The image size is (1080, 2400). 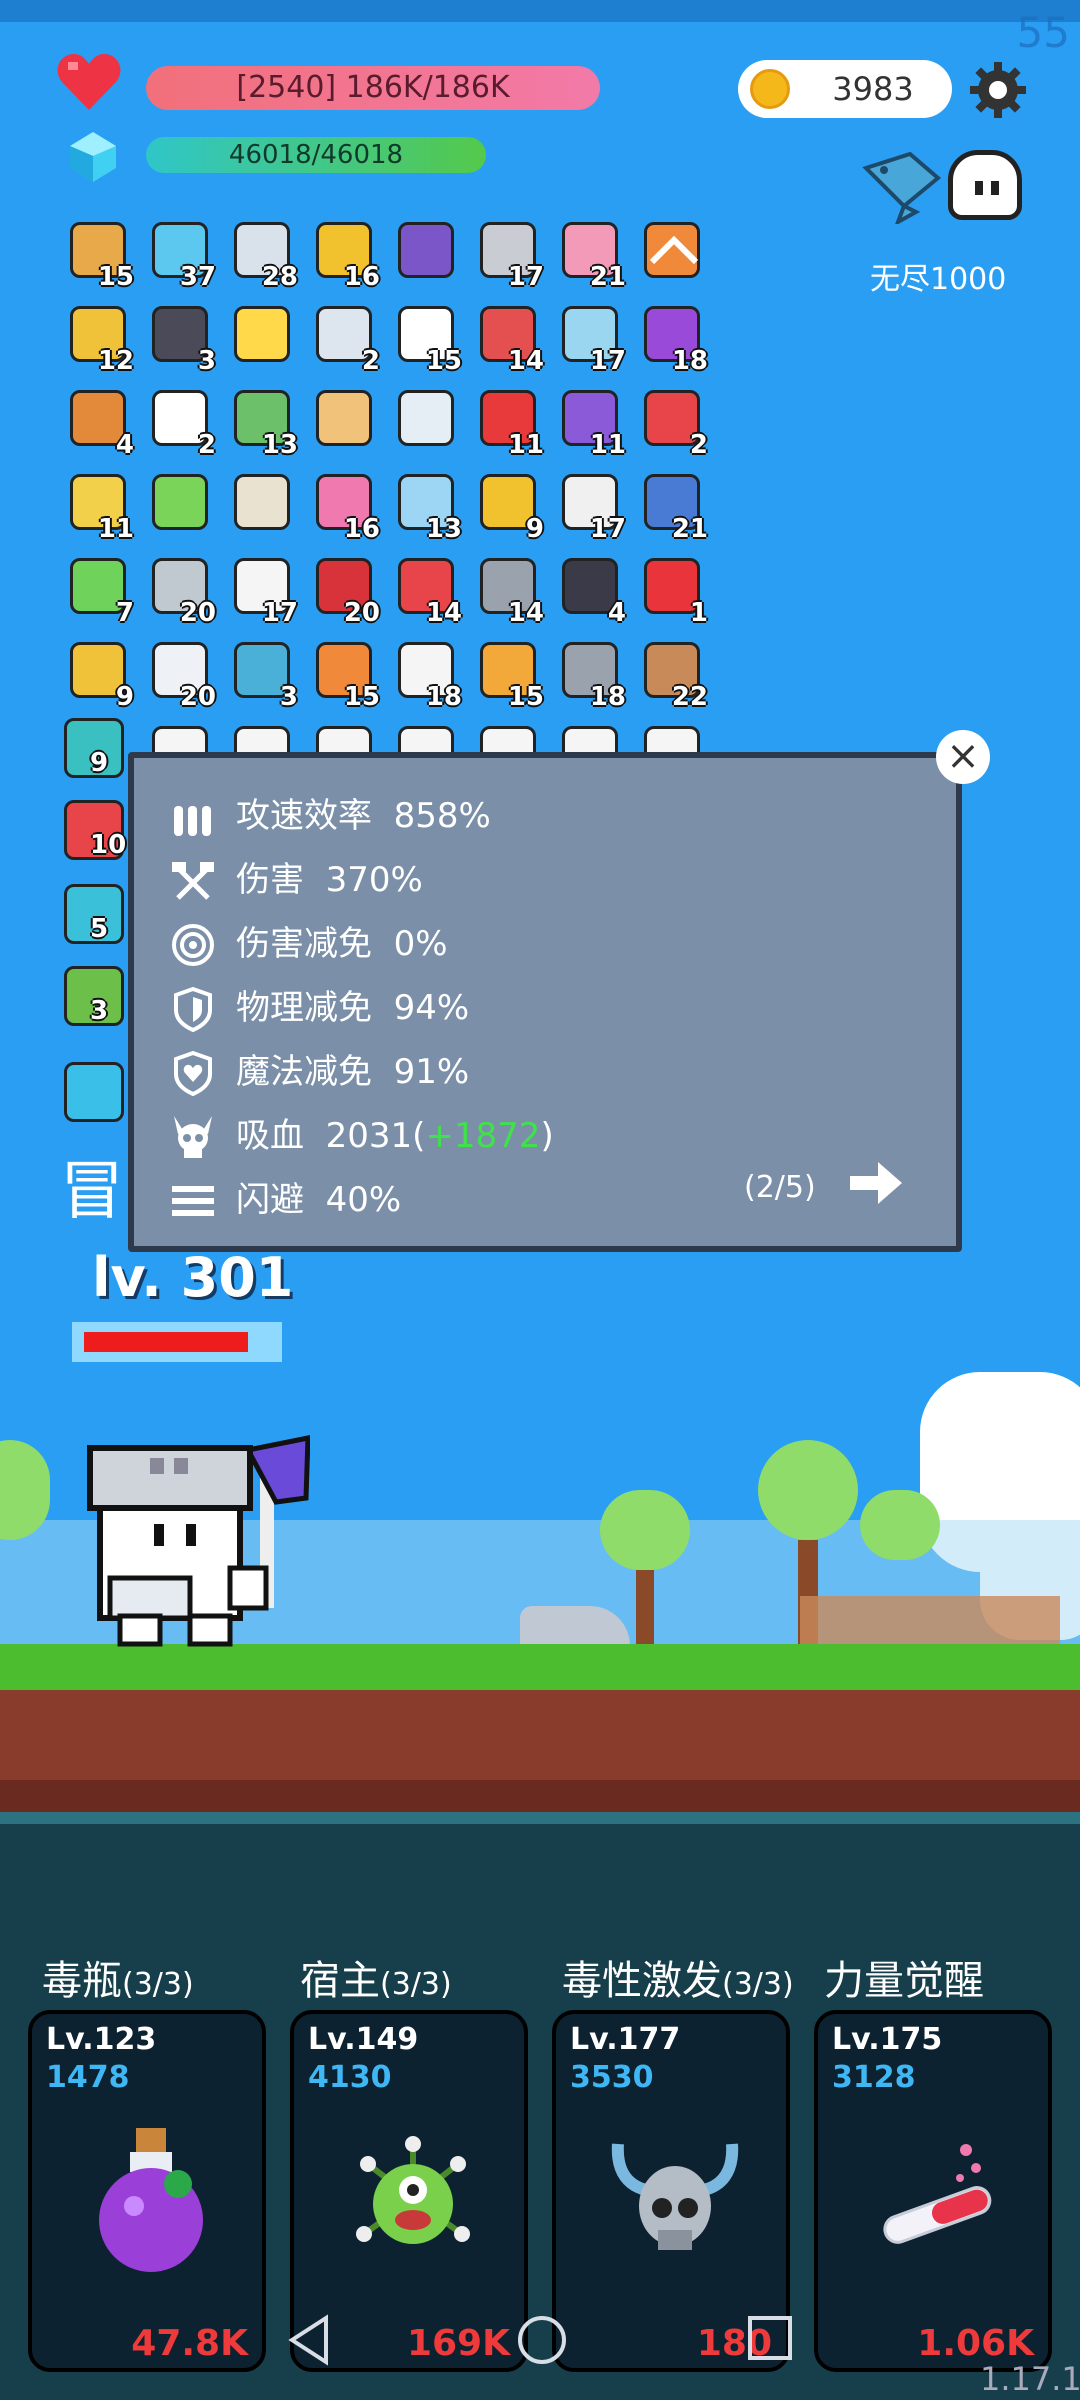 I want to click on skill-name: 毒瓶, so click(x=82, y=1981).